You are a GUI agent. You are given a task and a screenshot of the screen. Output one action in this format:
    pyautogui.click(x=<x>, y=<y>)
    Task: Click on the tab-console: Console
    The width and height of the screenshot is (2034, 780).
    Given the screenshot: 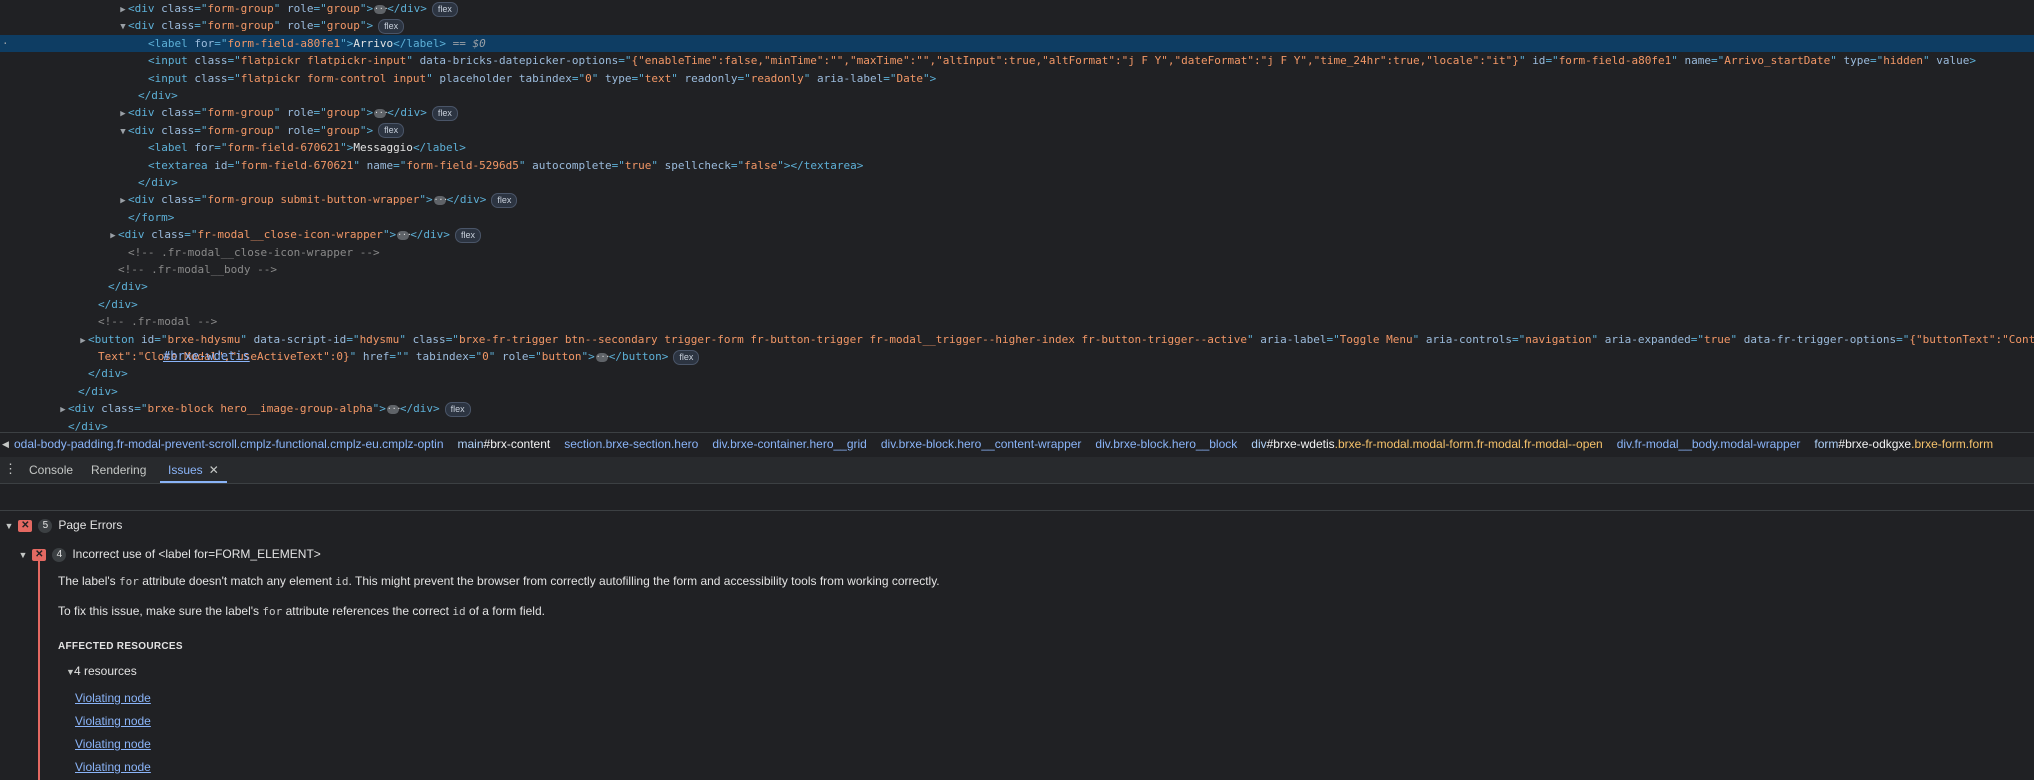 What is the action you would take?
    pyautogui.click(x=51, y=470)
    